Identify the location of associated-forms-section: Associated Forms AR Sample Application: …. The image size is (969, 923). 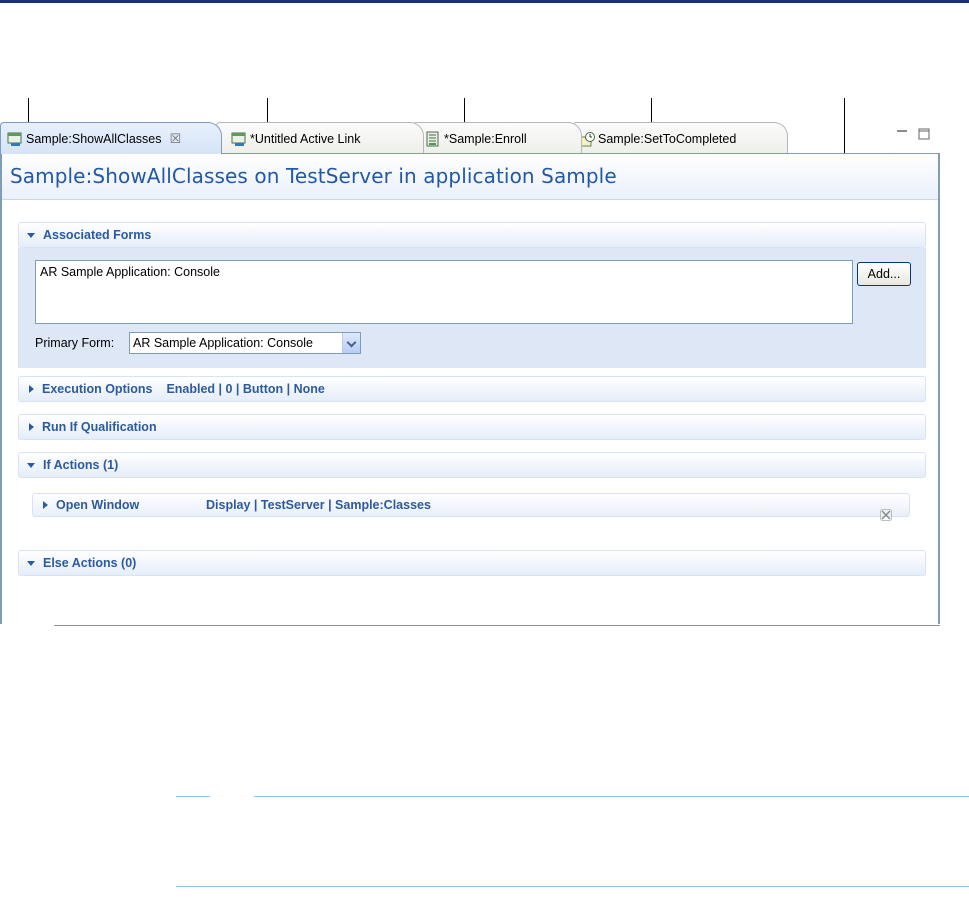
(472, 295).